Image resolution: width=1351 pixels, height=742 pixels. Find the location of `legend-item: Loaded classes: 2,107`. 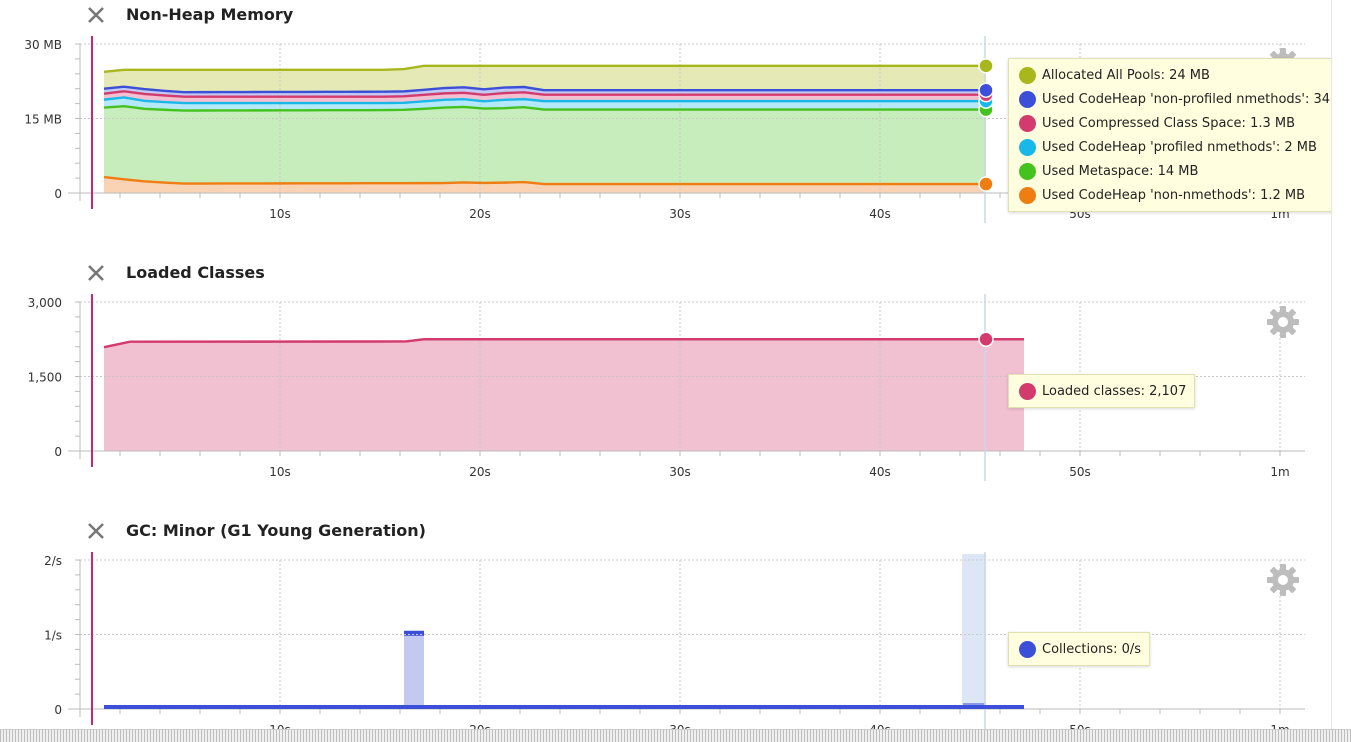

legend-item: Loaded classes: 2,107 is located at coordinates (1102, 391).